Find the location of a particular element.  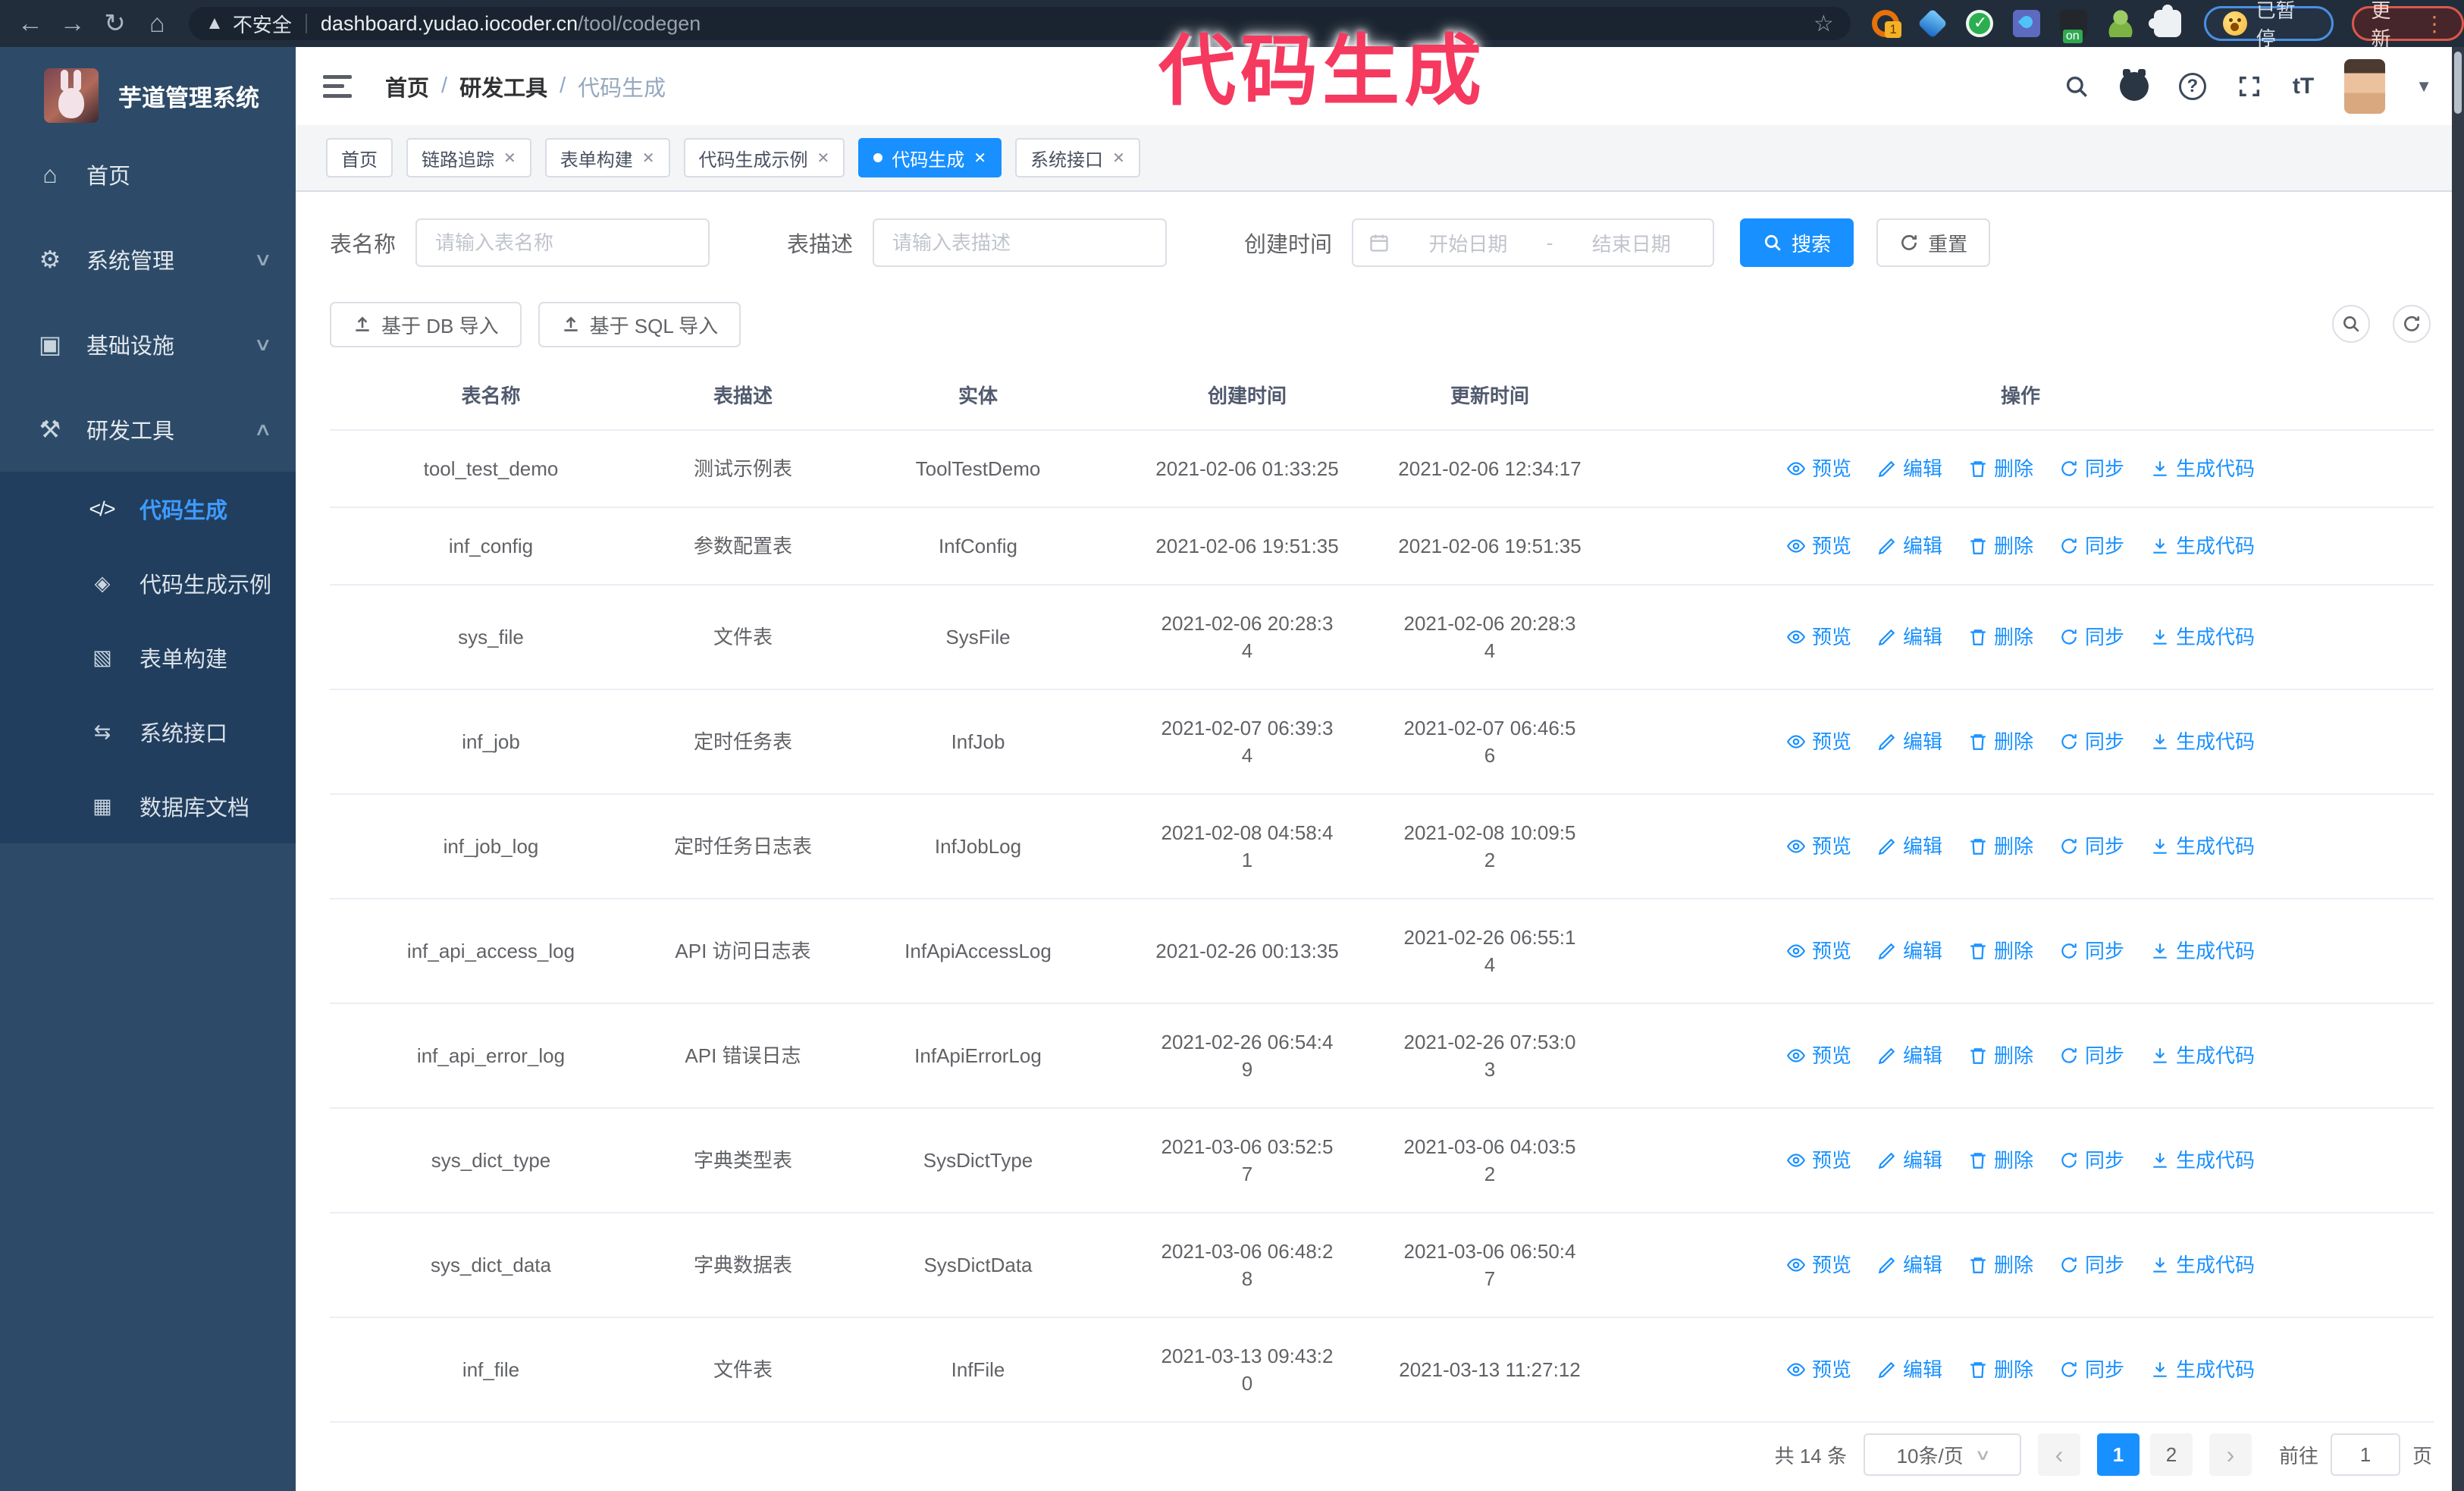

page-number-button: 2 is located at coordinates (2171, 1454).